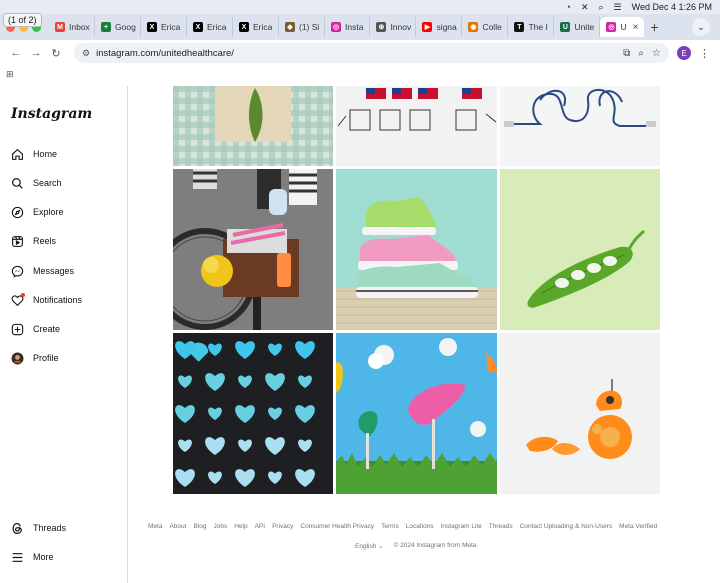 The width and height of the screenshot is (720, 583). What do you see at coordinates (538, 27) in the screenshot?
I see `tab-label: The I` at bounding box center [538, 27].